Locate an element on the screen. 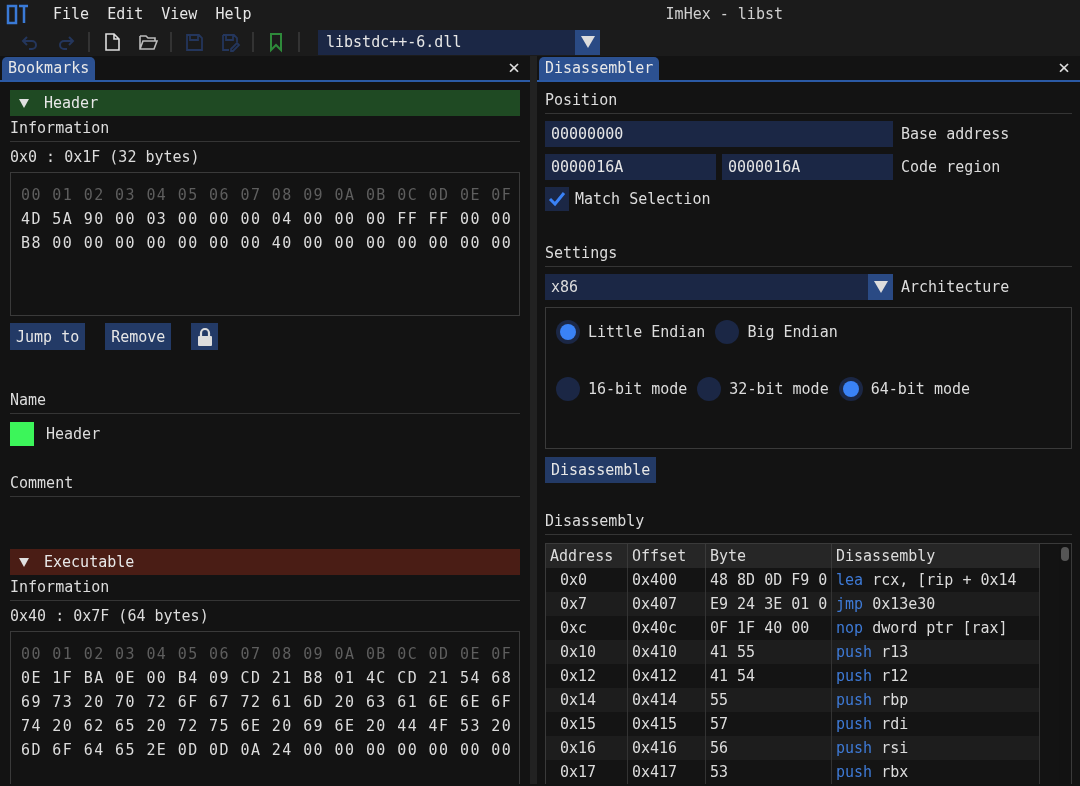 This screenshot has height=786, width=1080. bookmark-action-button: Remove is located at coordinates (138, 336).